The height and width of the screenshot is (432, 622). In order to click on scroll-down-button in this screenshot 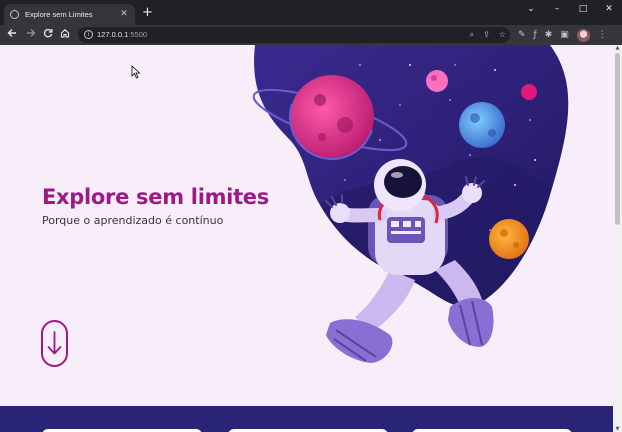, I will do `click(54, 343)`.